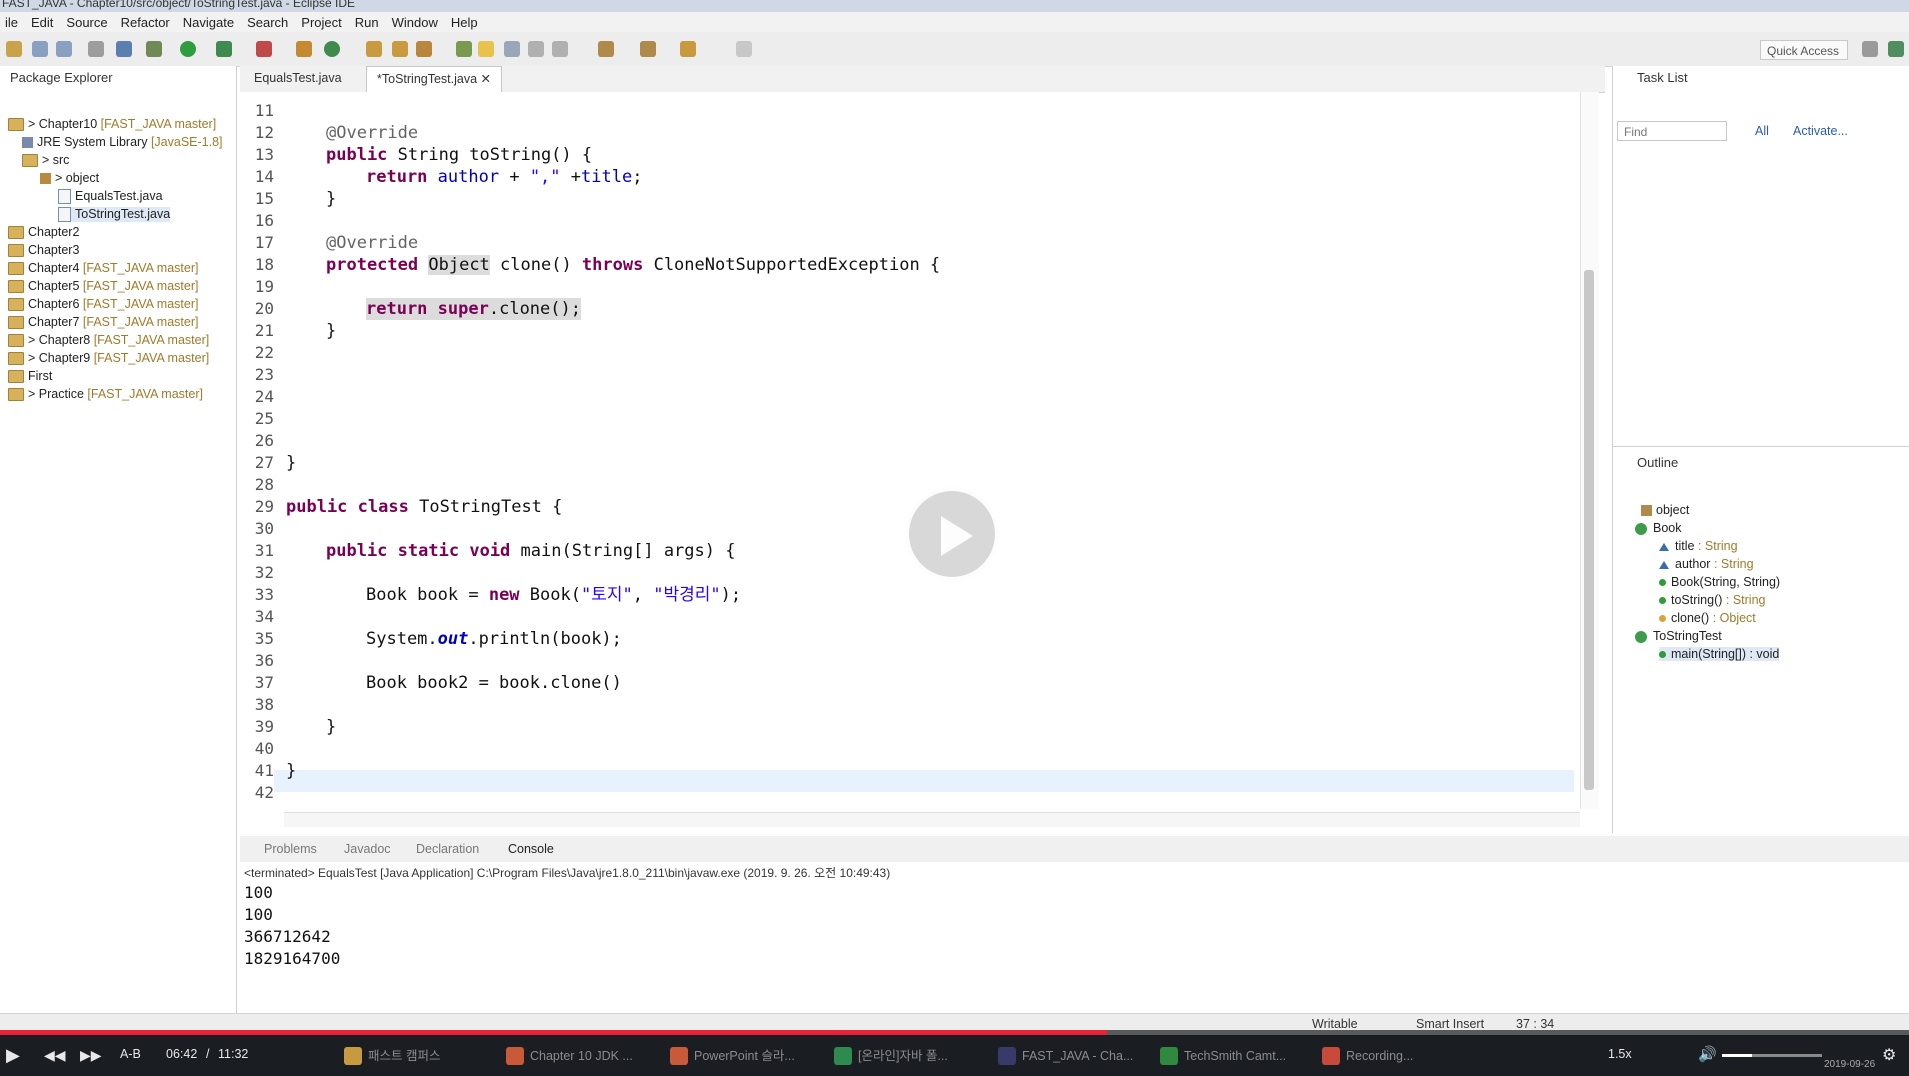 The height and width of the screenshot is (1076, 1909). I want to click on tree-item-practice: > Practice [FAST_JAVA master], so click(105, 394).